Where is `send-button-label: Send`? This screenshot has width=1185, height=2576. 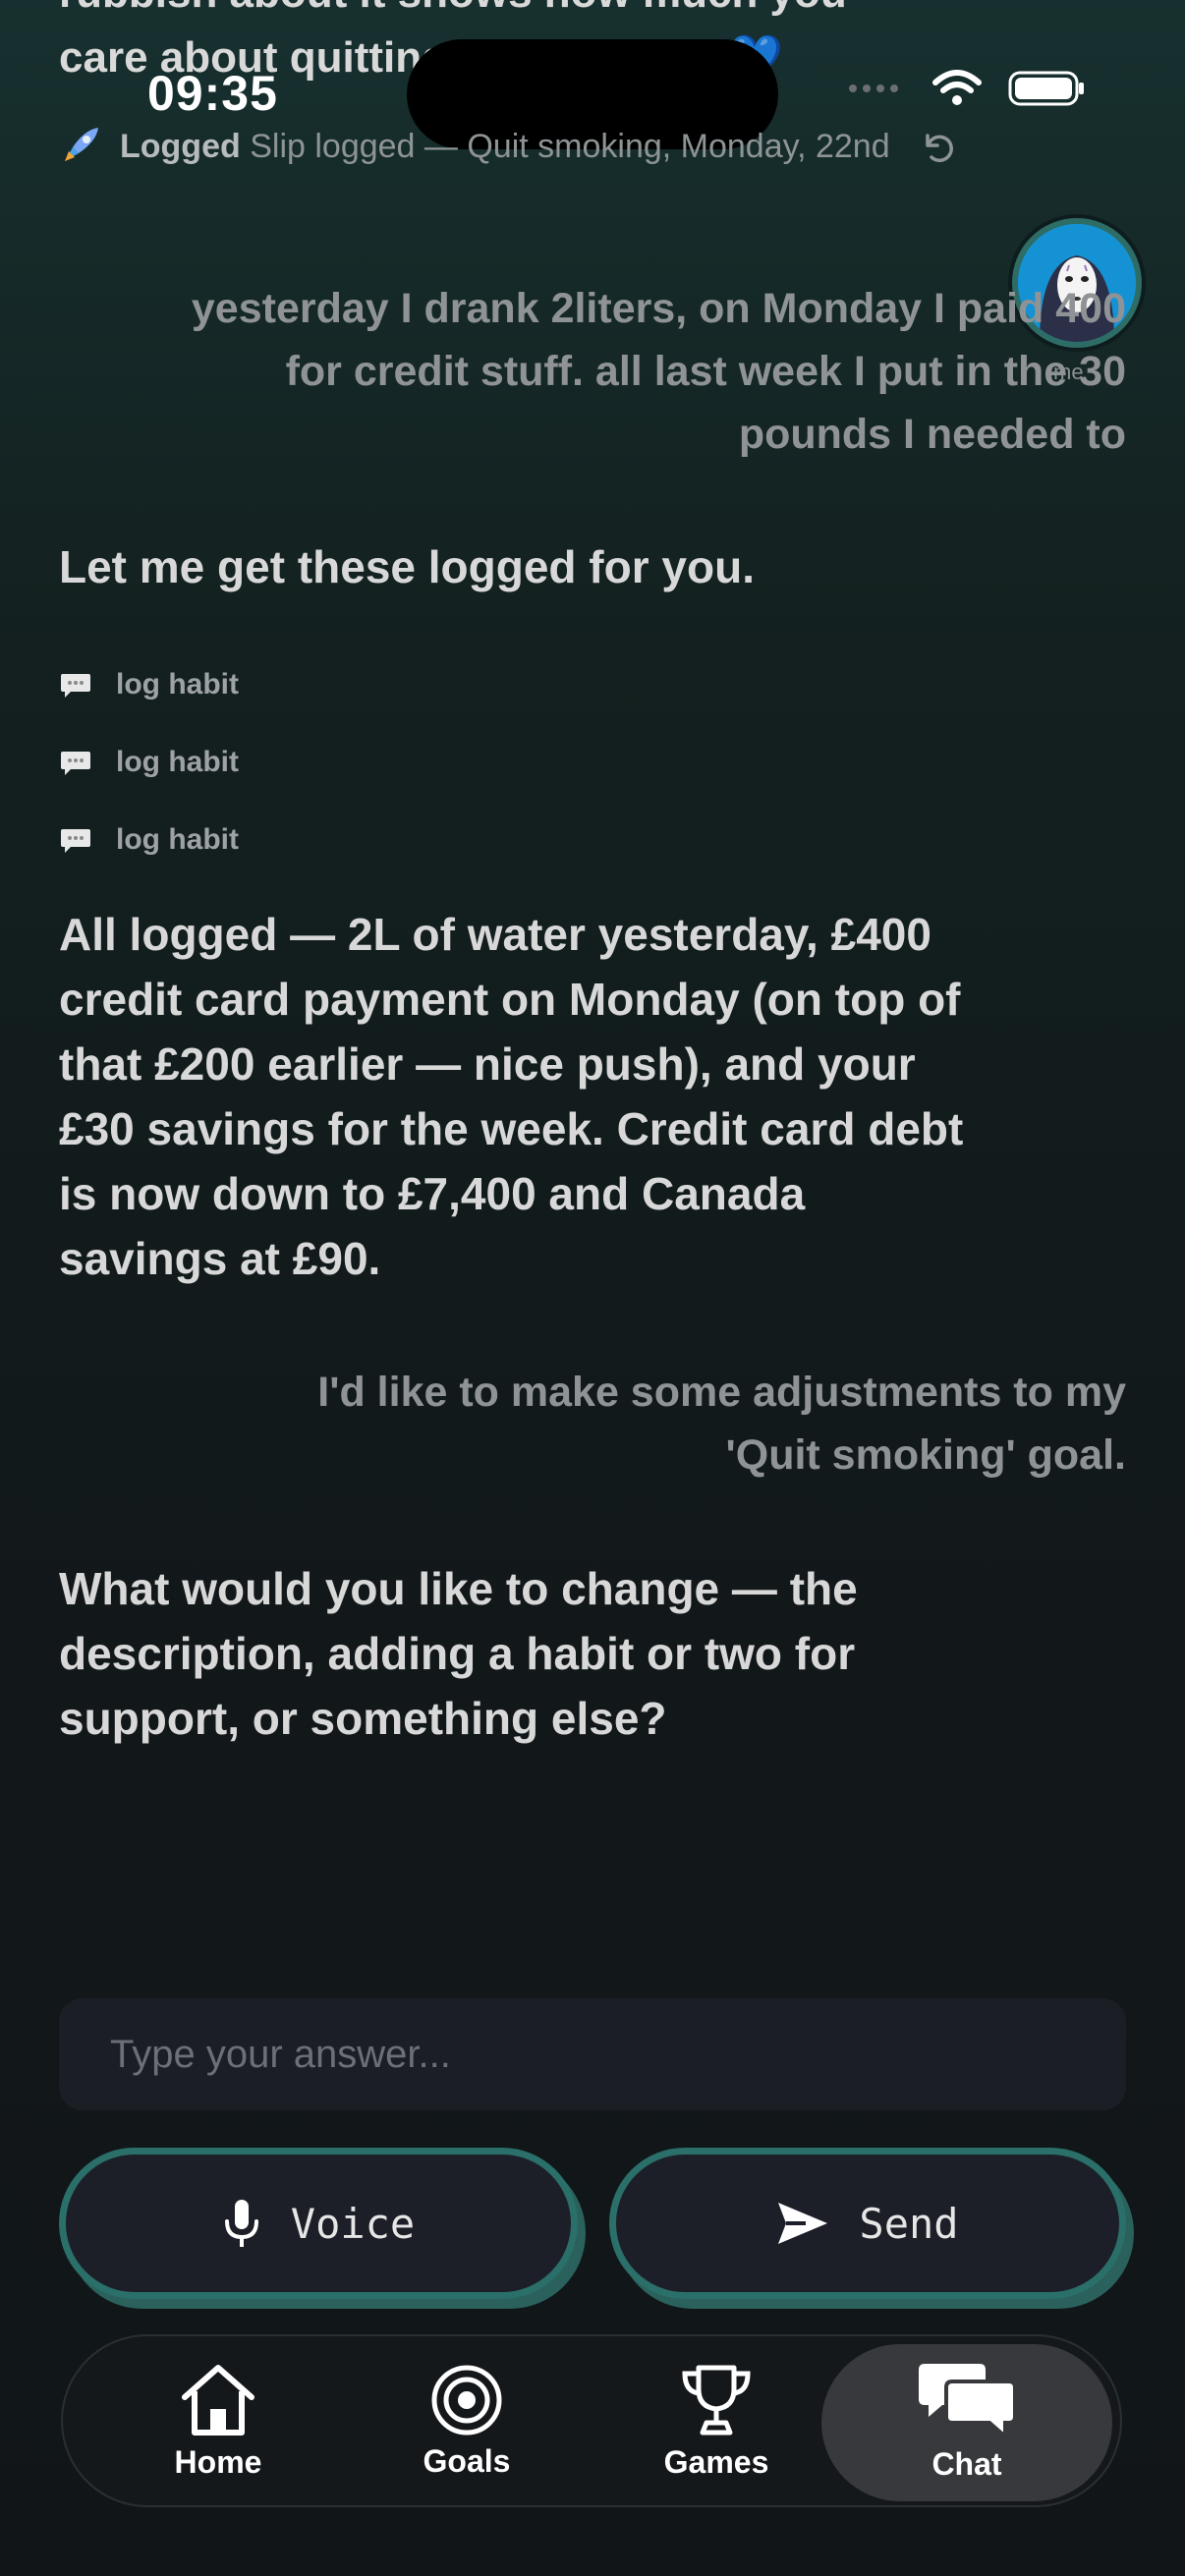
send-button-label: Send is located at coordinates (909, 2223).